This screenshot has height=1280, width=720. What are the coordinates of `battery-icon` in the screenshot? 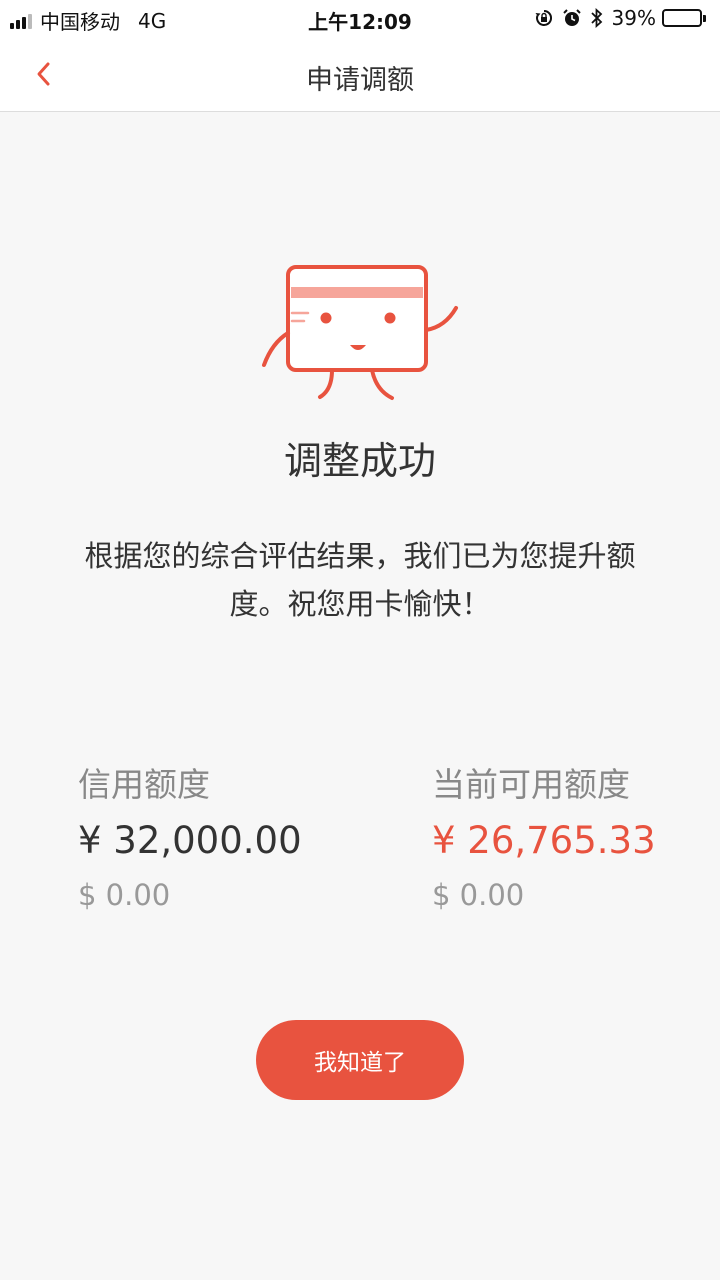 It's located at (684, 18).